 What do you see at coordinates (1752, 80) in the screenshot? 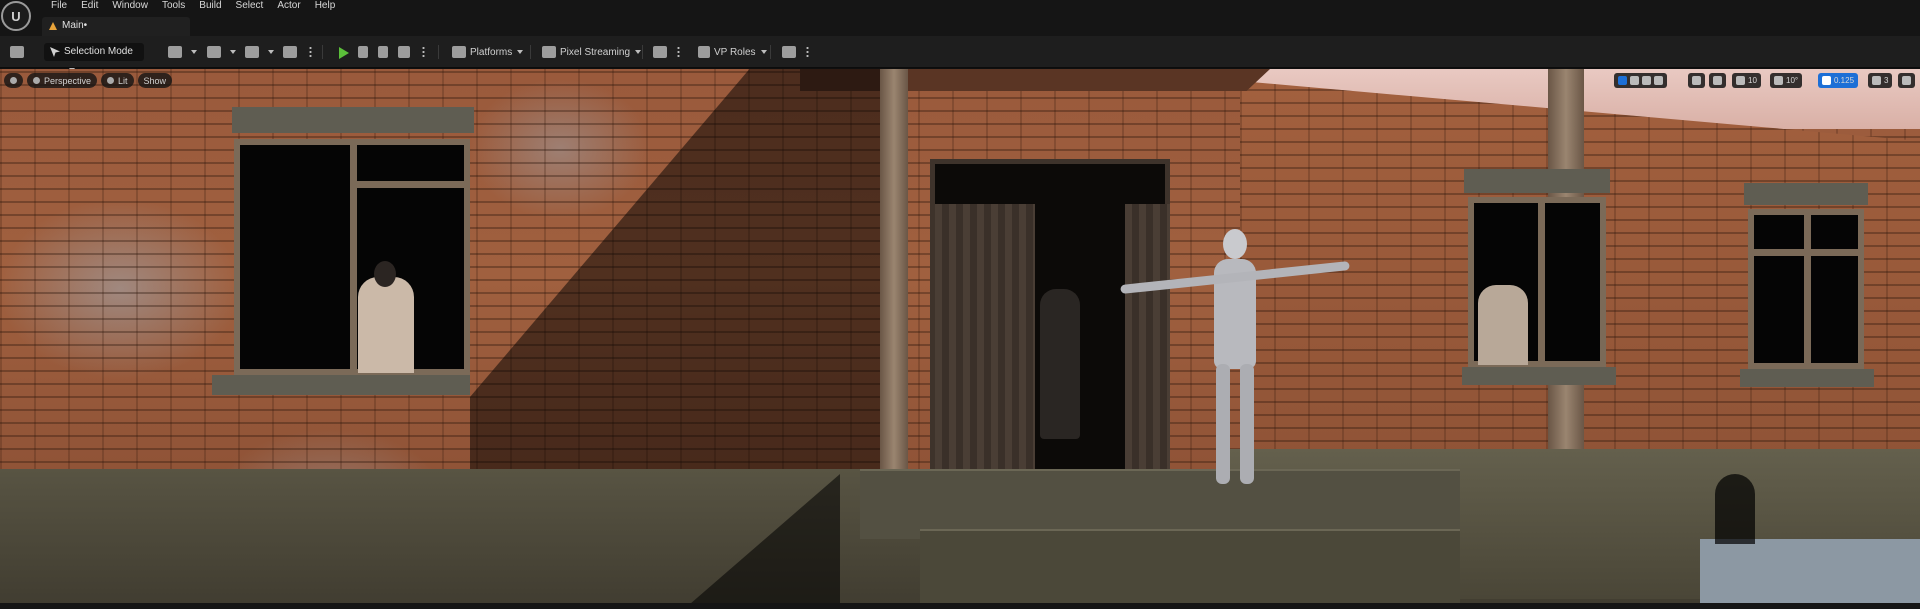
I see `grid-snap-value: 10` at bounding box center [1752, 80].